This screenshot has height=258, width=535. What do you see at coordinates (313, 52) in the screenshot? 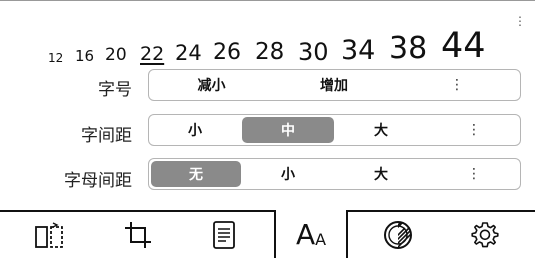
I see `font-size-option: 30` at bounding box center [313, 52].